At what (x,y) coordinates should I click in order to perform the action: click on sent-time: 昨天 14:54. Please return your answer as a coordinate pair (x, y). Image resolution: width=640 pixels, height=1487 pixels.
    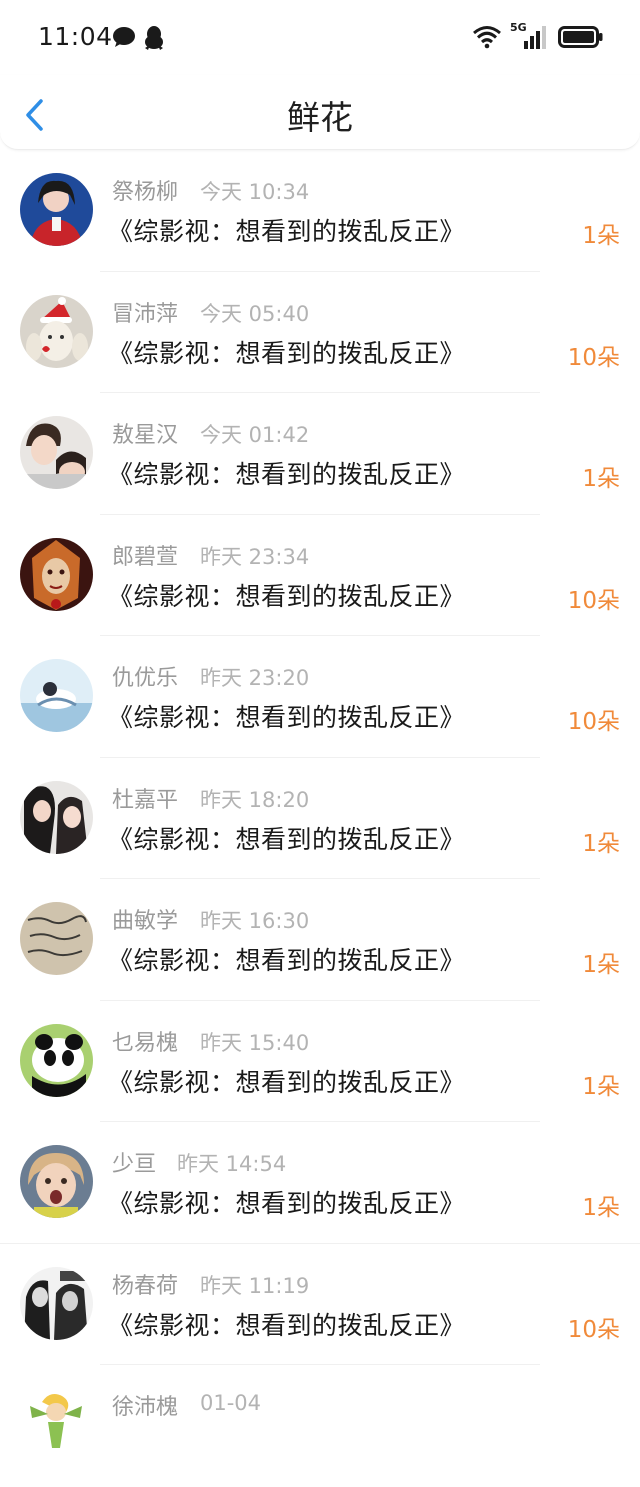
    Looking at the image, I should click on (232, 1164).